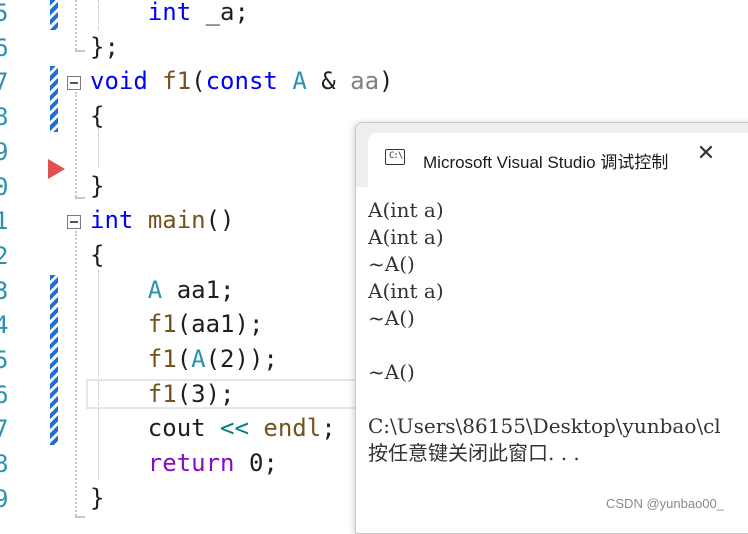  I want to click on code-token: const, so click(241, 81).